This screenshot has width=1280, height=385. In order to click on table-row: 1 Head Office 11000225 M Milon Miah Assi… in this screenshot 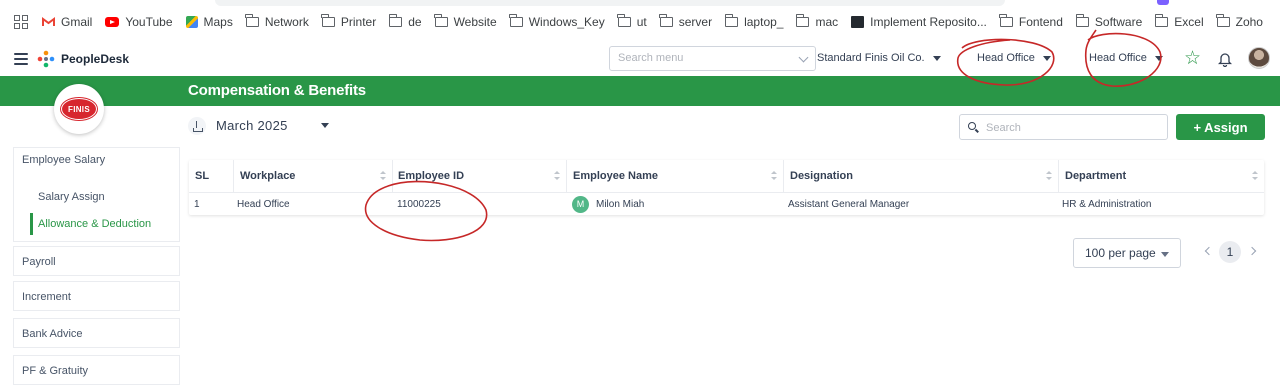, I will do `click(726, 203)`.